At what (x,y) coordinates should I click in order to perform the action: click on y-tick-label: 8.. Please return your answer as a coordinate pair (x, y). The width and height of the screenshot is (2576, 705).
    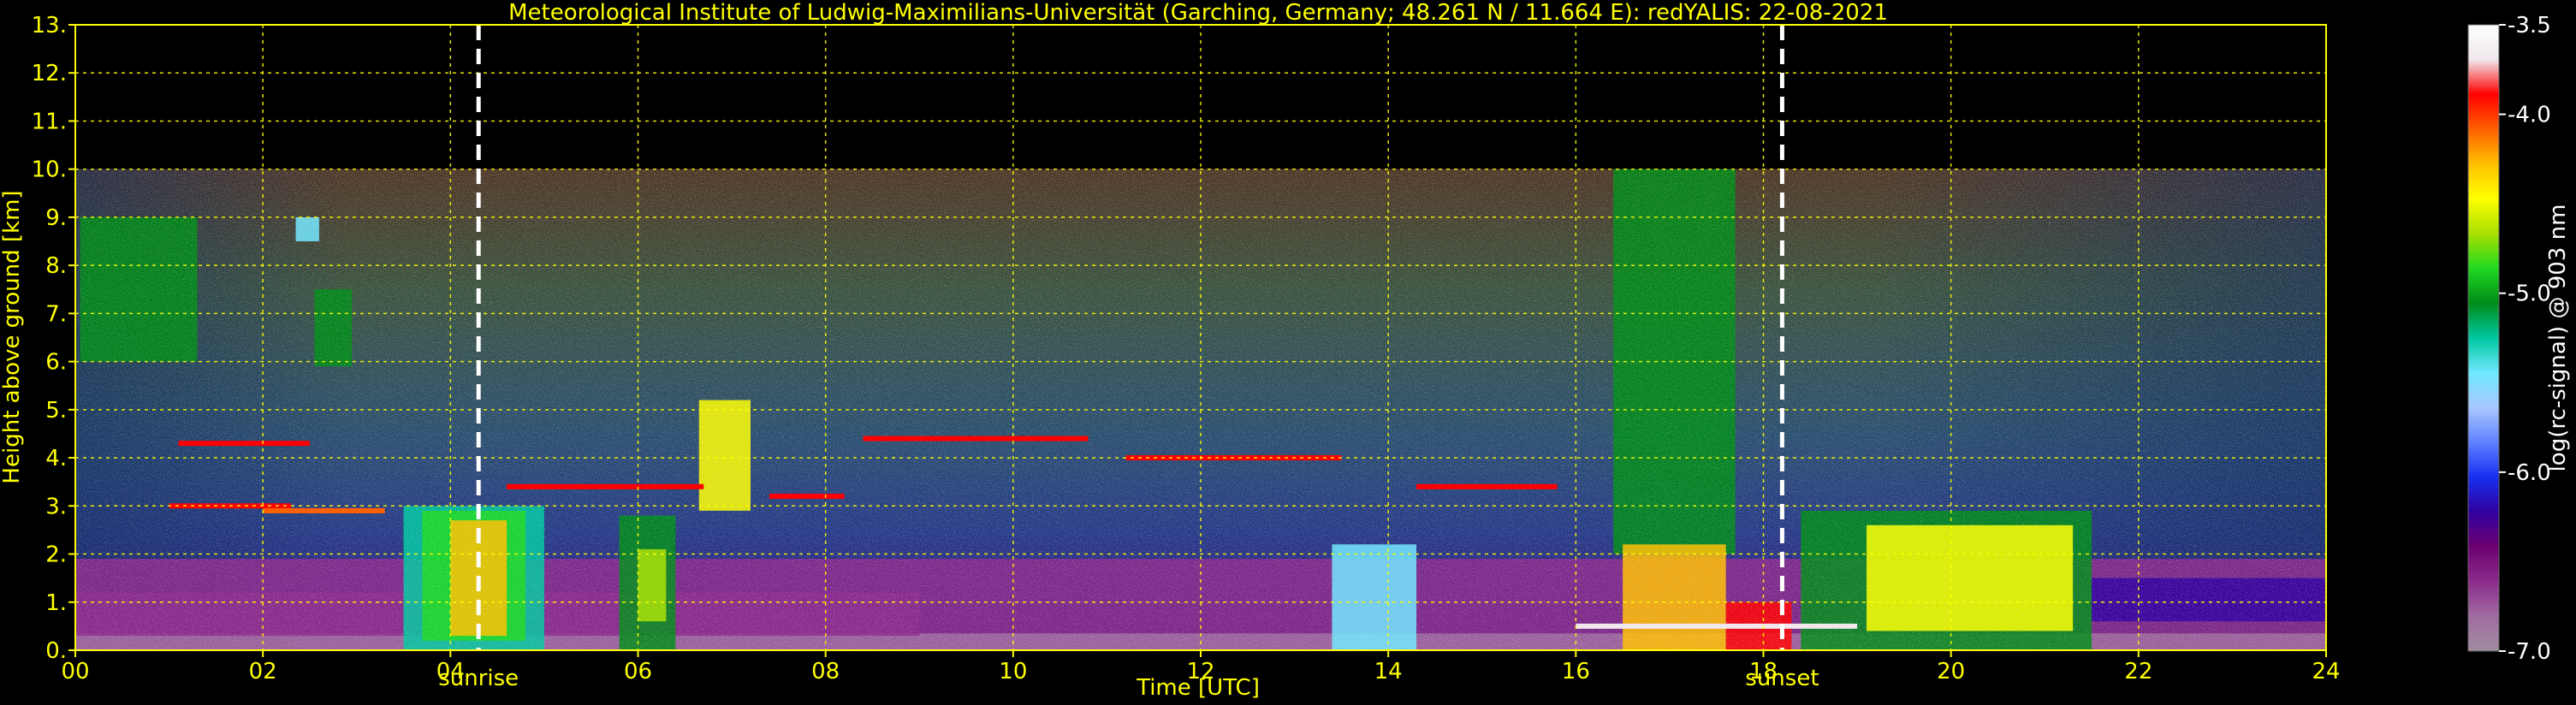
    Looking at the image, I should click on (56, 266).